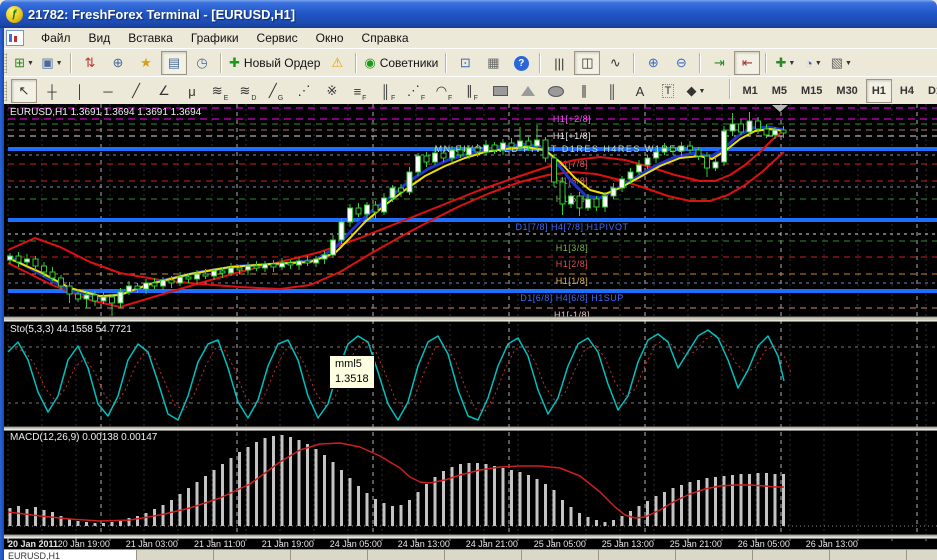  What do you see at coordinates (572, 119) in the screenshot?
I see `pivot-label: H1[+2/8]` at bounding box center [572, 119].